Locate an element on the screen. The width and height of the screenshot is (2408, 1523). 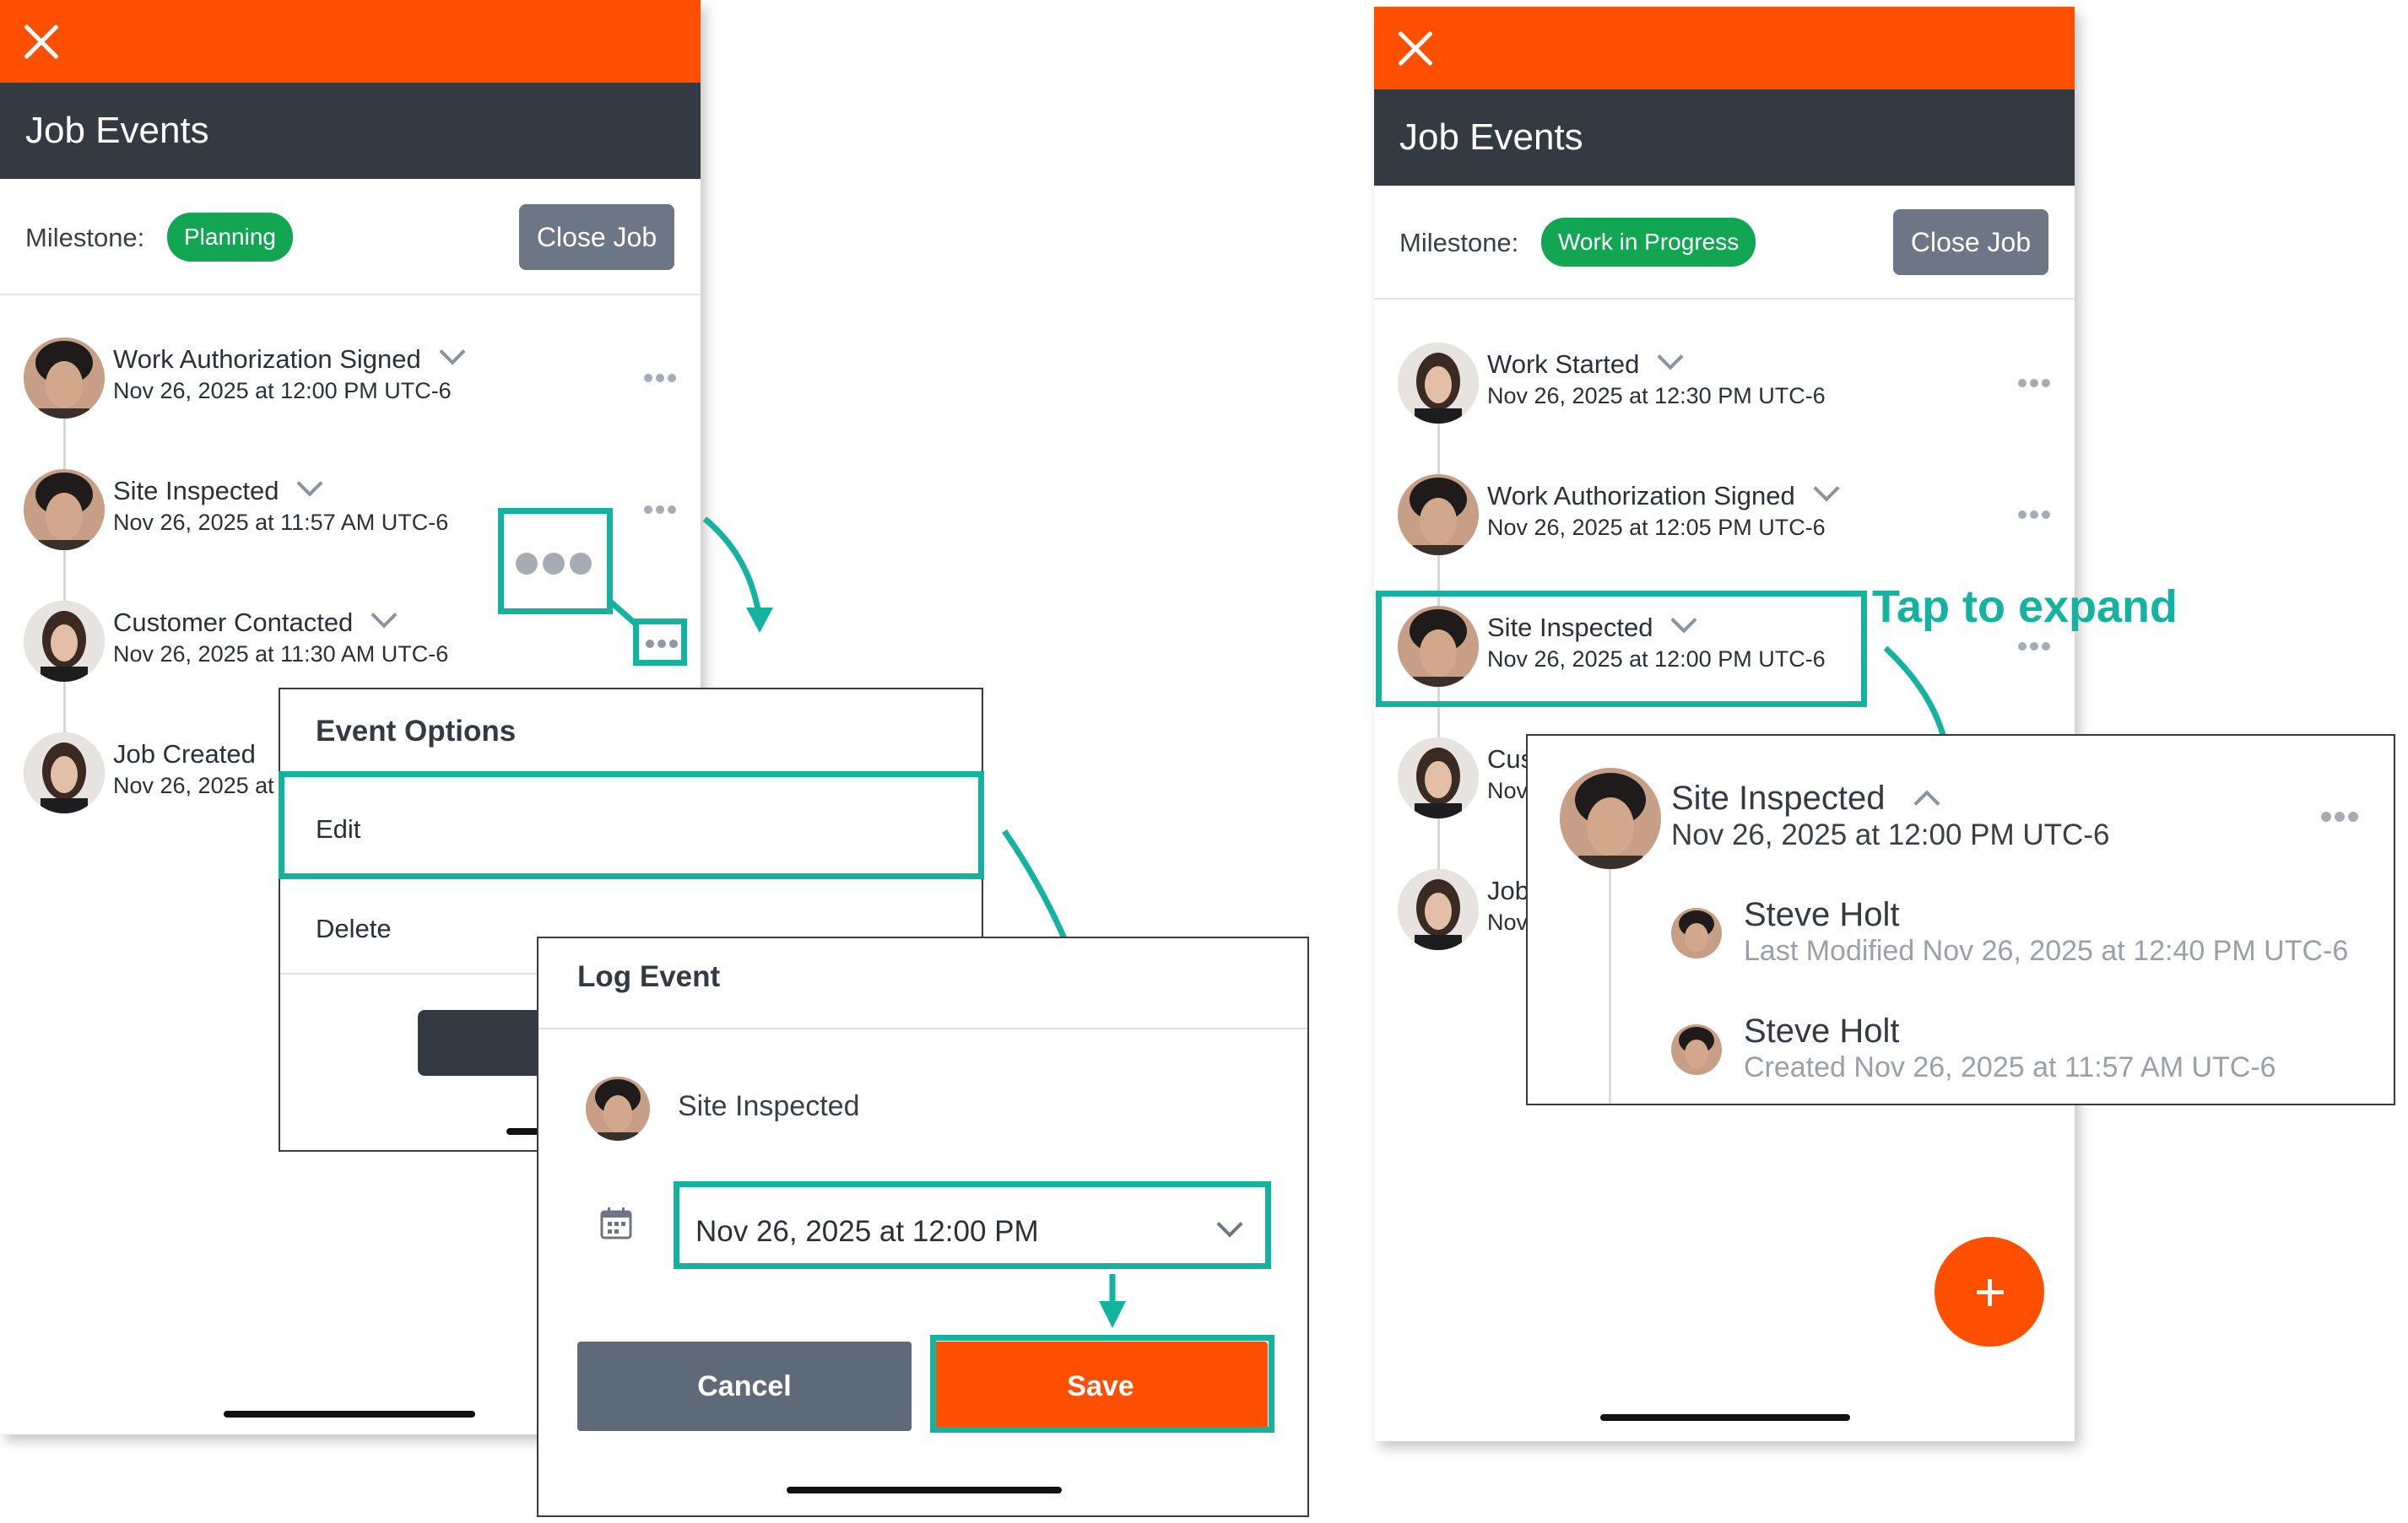
more-options-icon is located at coordinates (2340, 817).